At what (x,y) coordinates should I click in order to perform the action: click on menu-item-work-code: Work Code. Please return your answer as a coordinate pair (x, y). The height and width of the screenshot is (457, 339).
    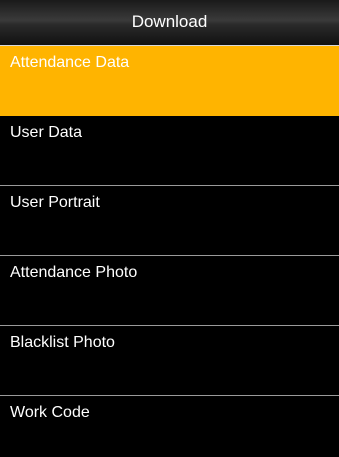
    Looking at the image, I should click on (169, 426).